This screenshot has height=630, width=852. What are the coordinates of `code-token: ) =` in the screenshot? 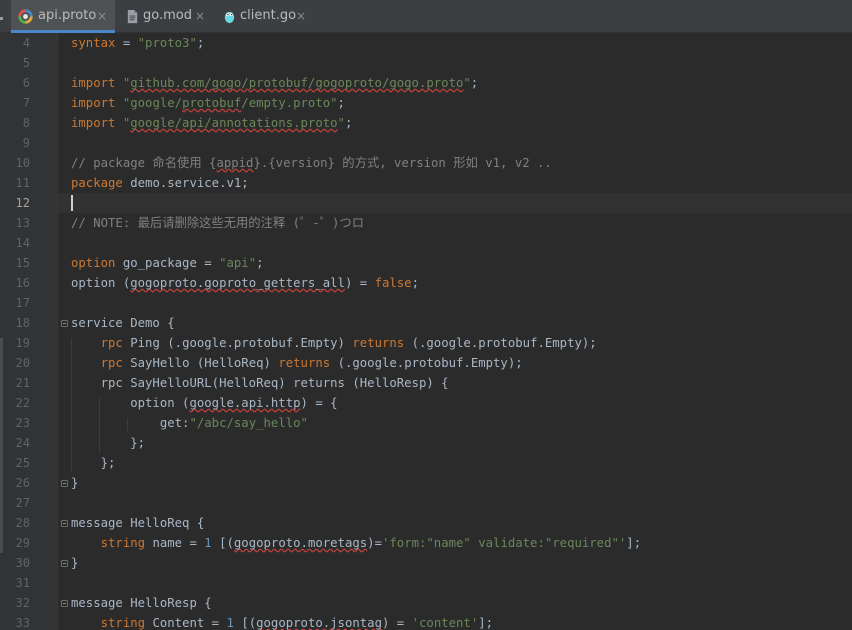 It's located at (396, 623).